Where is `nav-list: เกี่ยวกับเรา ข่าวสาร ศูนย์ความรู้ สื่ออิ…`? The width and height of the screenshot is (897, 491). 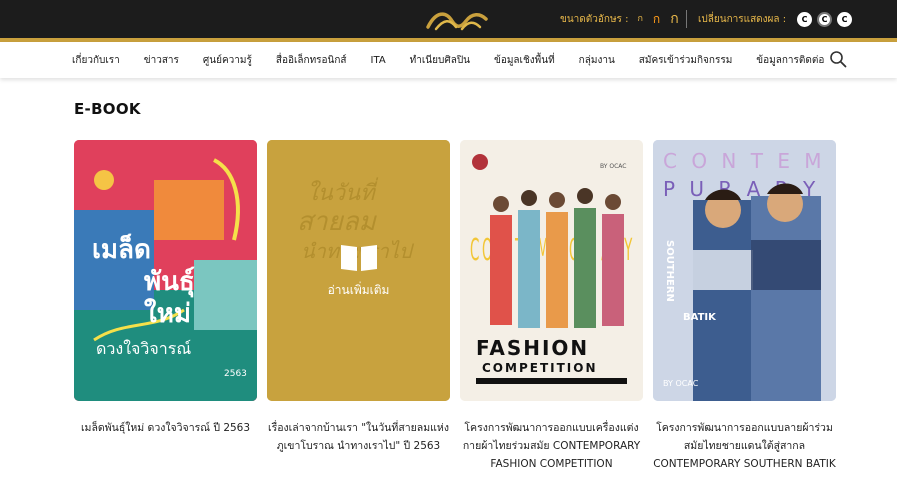 nav-list: เกี่ยวกับเรา ข่าวสาร ศูนย์ความรู้ สื่ออิ… is located at coordinates (460, 60).